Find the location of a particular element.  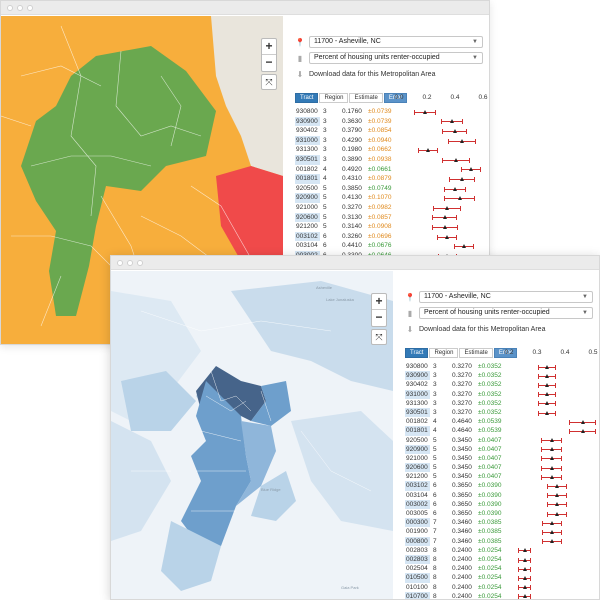

tract-cell: 920900 is located at coordinates (307, 198).